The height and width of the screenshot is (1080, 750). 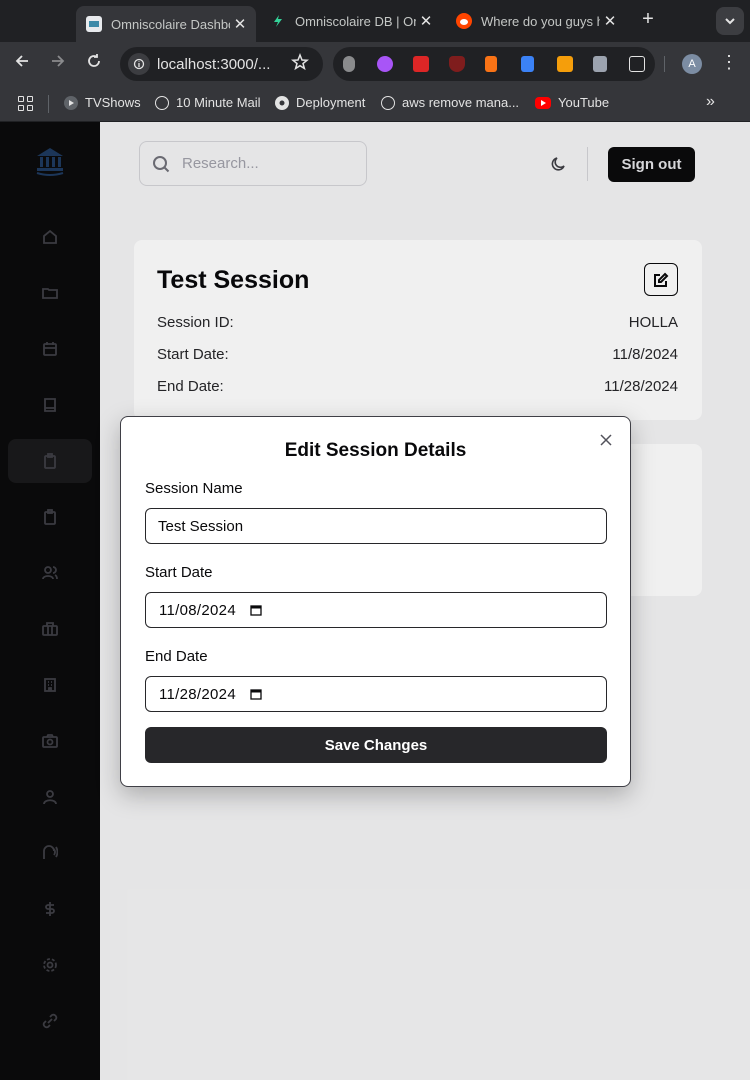 I want to click on arrow-right-icon, so click(x=58, y=61).